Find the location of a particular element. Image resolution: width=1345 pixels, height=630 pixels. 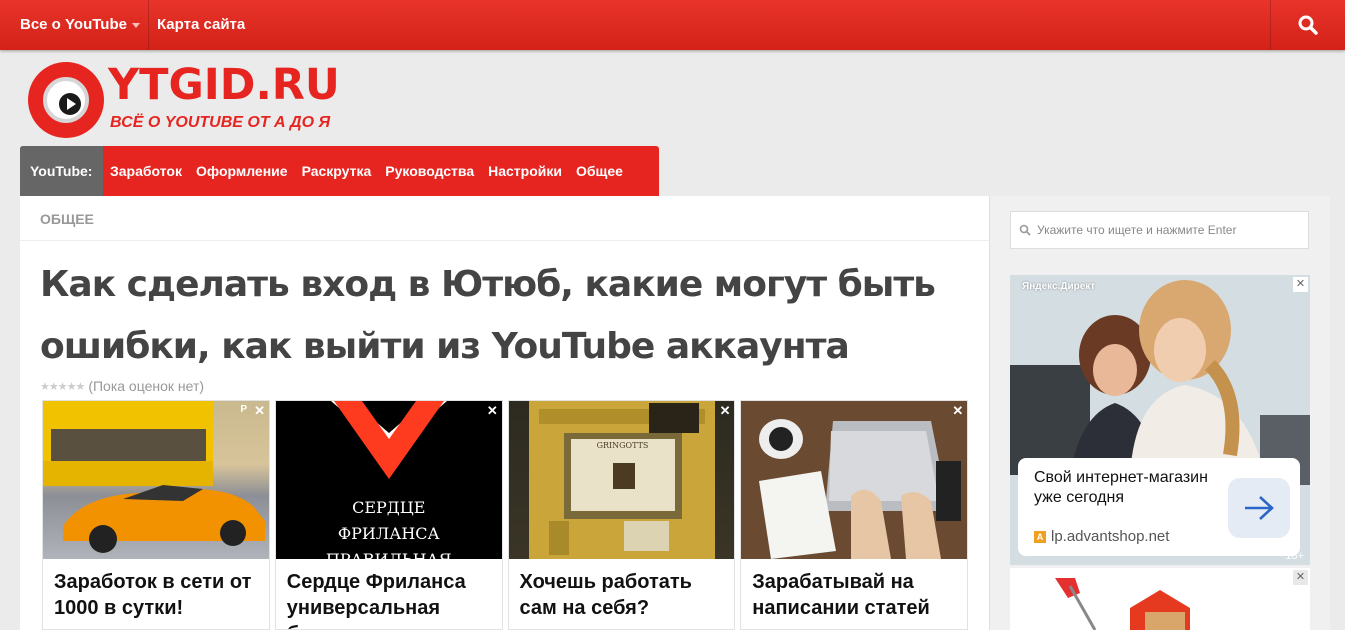

ad-image: СЕРДЦЕ ФРИЛАНСА ПРАВИЛЬНАЯ БИРЖА ✕ is located at coordinates (388, 480).